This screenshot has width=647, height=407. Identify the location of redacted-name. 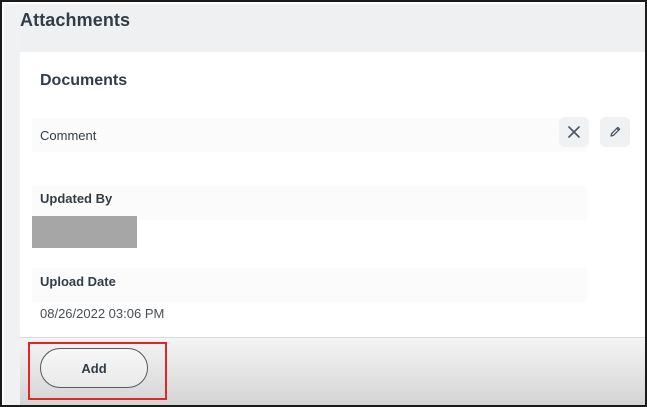
(84, 232).